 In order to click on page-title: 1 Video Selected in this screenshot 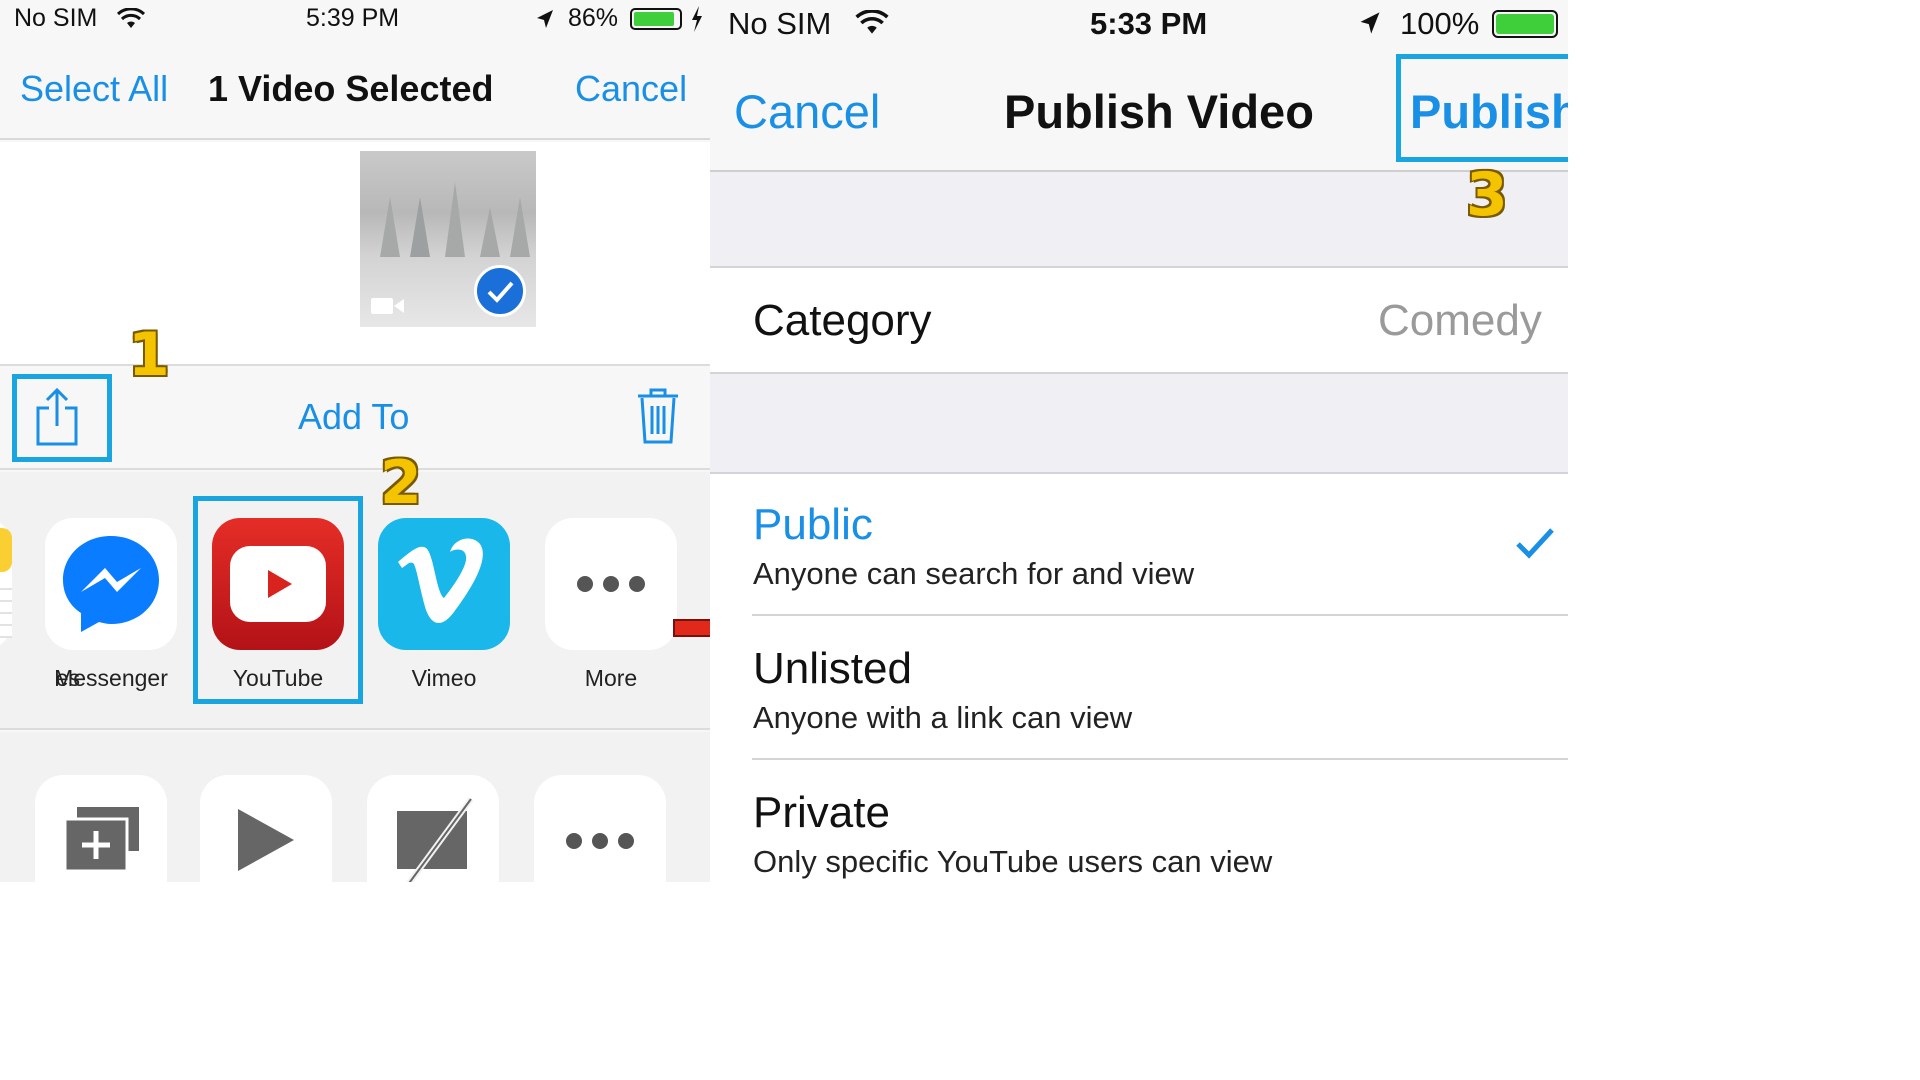, I will do `click(351, 88)`.